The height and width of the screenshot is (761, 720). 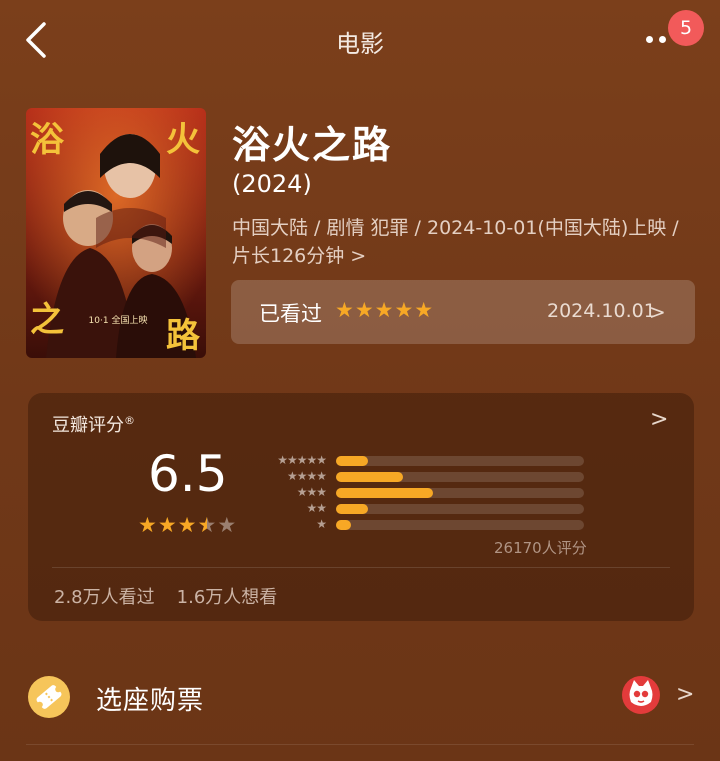 What do you see at coordinates (302, 460) in the screenshot?
I see `distribution-stars: ★★★★★` at bounding box center [302, 460].